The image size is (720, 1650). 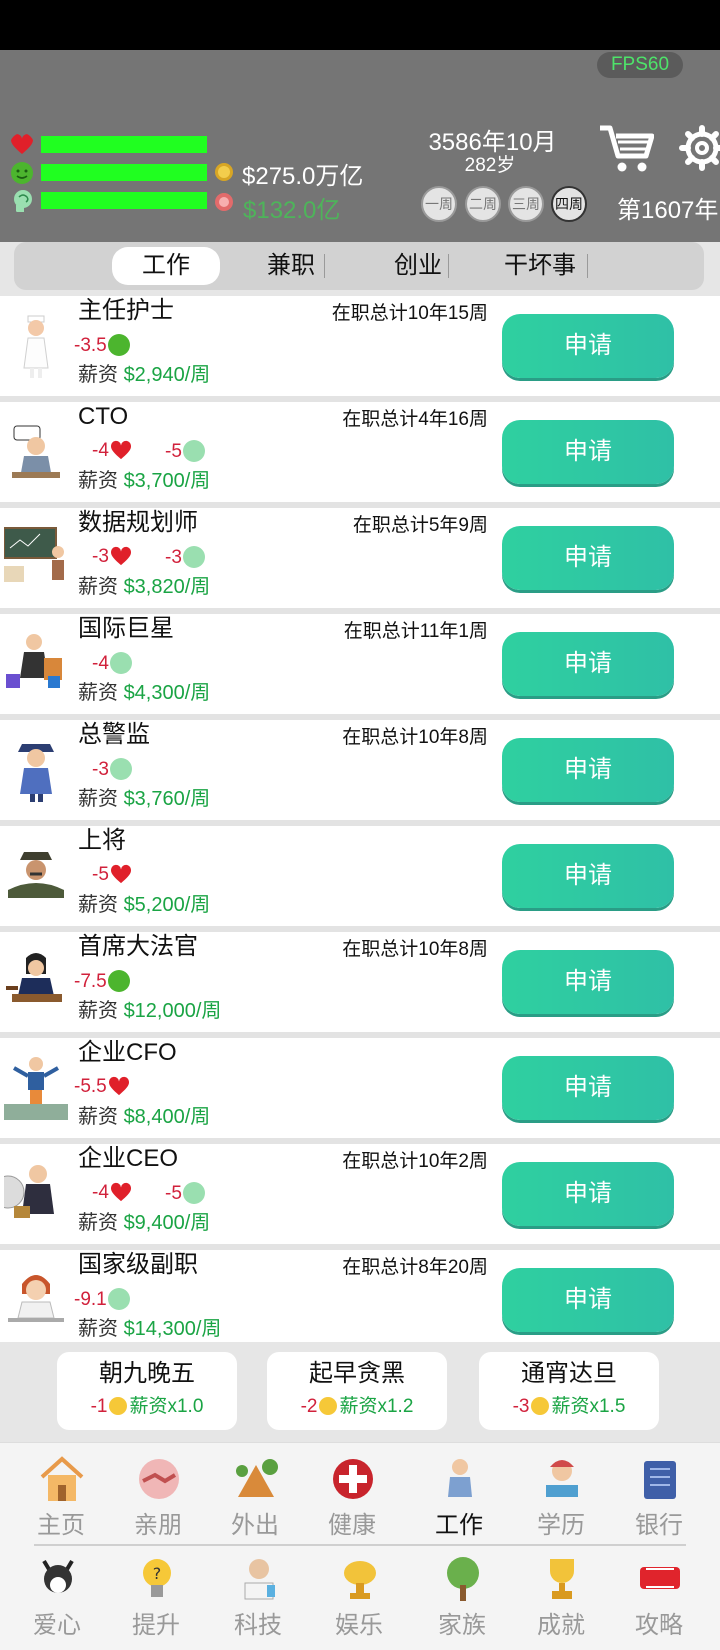 What do you see at coordinates (699, 148) in the screenshot?
I see `settings-gear-icon` at bounding box center [699, 148].